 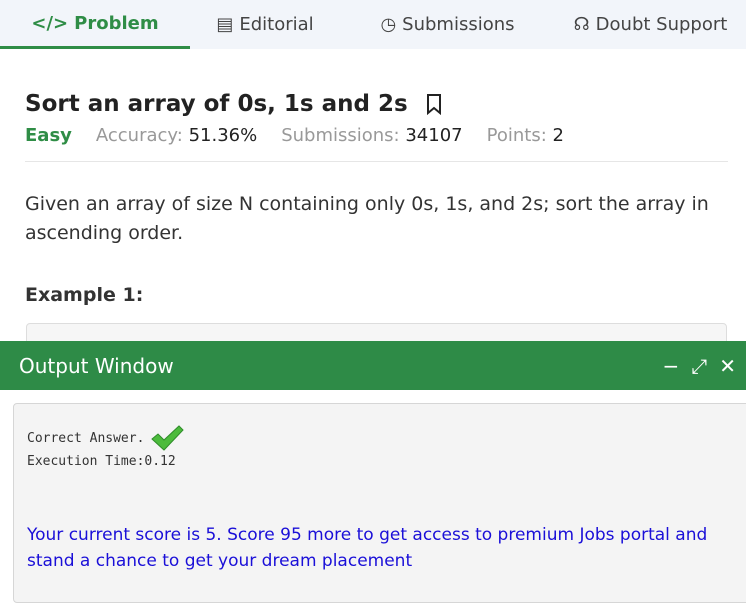 I want to click on code-icon: </>, so click(x=50, y=23).